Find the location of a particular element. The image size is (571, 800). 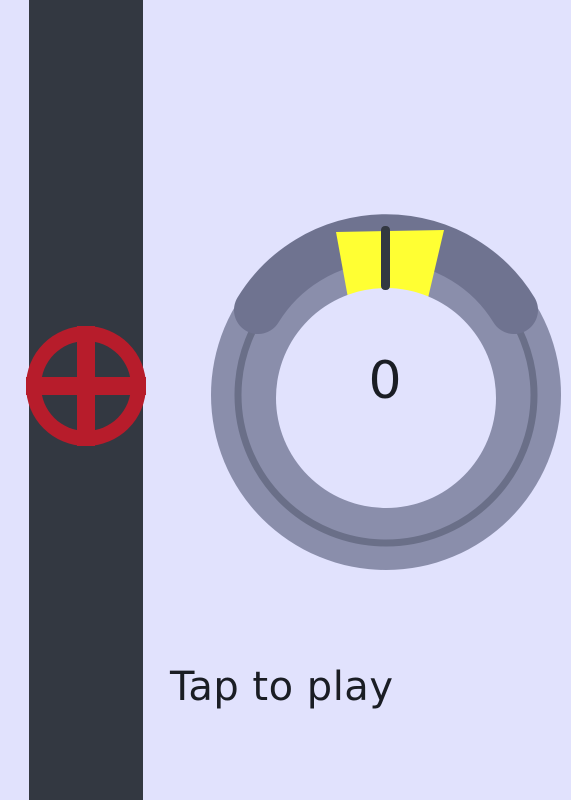

tap-to-play-button: Tap to play is located at coordinates (282, 687).